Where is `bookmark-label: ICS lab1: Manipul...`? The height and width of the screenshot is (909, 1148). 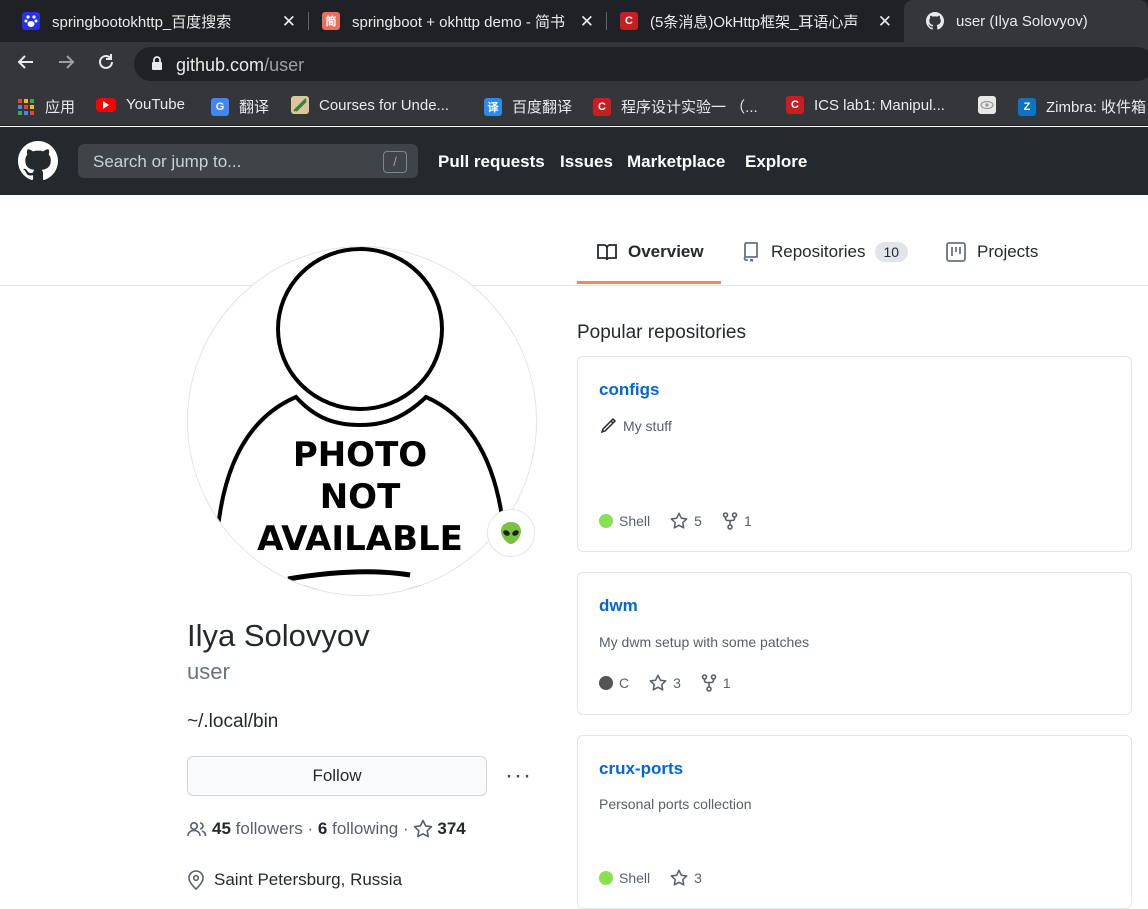 bookmark-label: ICS lab1: Manipul... is located at coordinates (879, 105).